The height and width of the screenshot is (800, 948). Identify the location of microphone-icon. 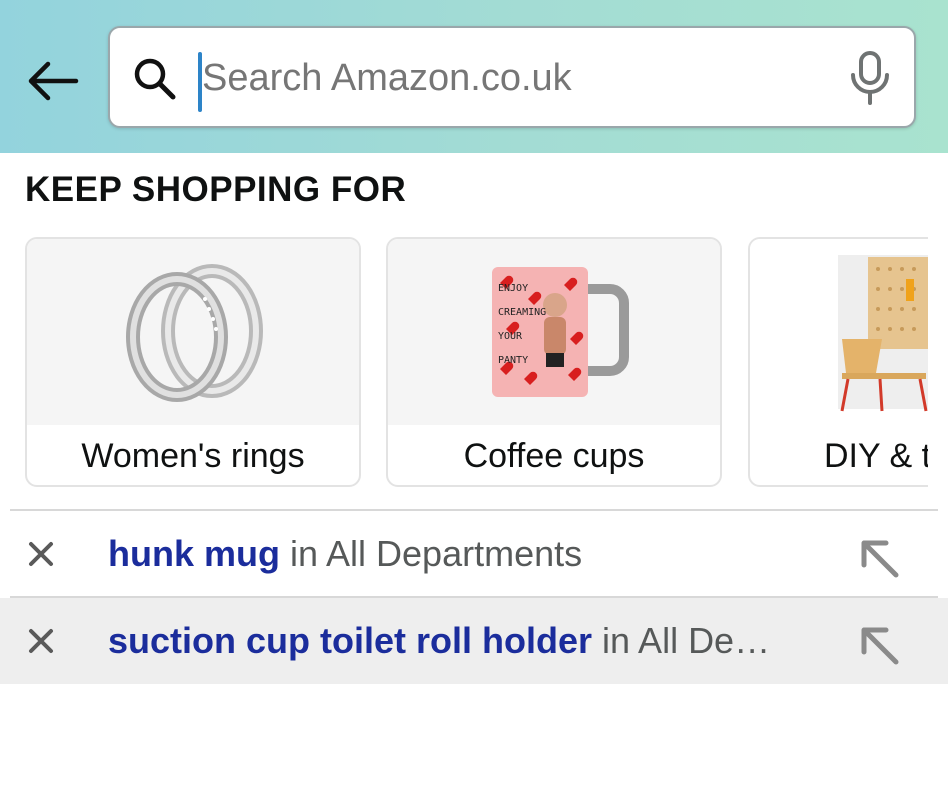
(870, 78).